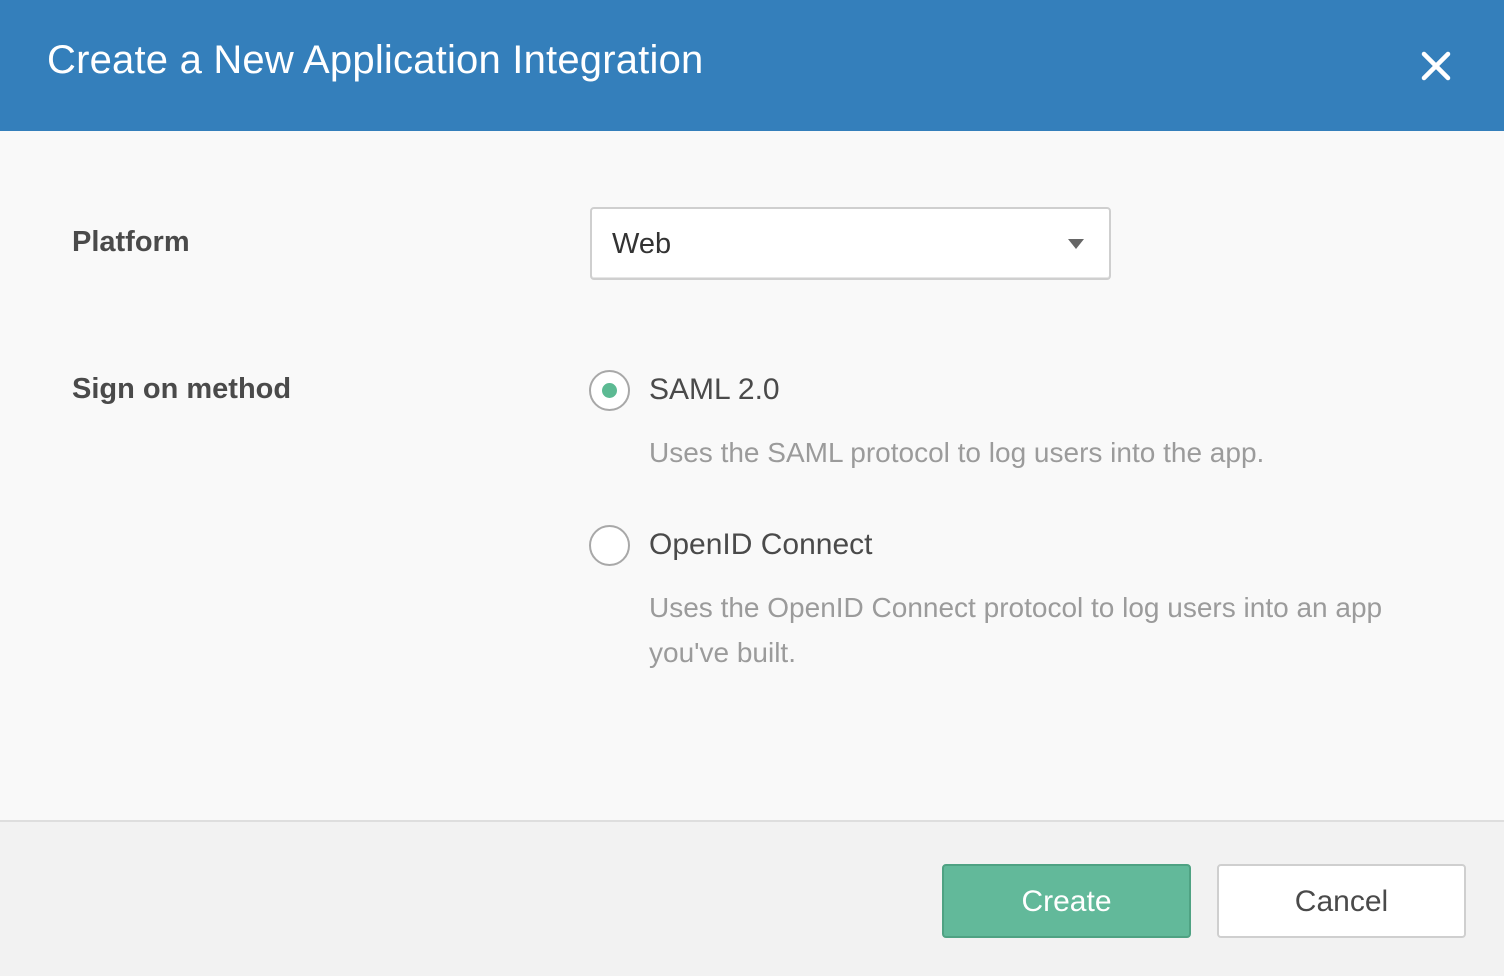 This screenshot has height=976, width=1504. I want to click on saml-option-label: SAML 2.0, so click(714, 390).